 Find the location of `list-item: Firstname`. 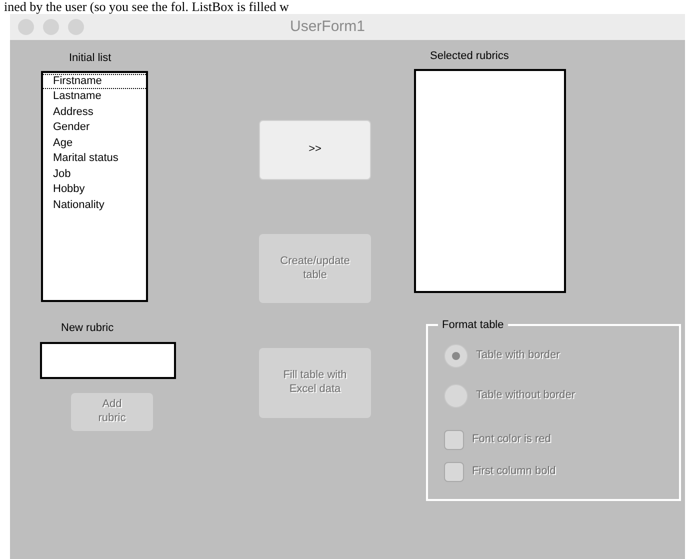

list-item: Firstname is located at coordinates (94, 81).